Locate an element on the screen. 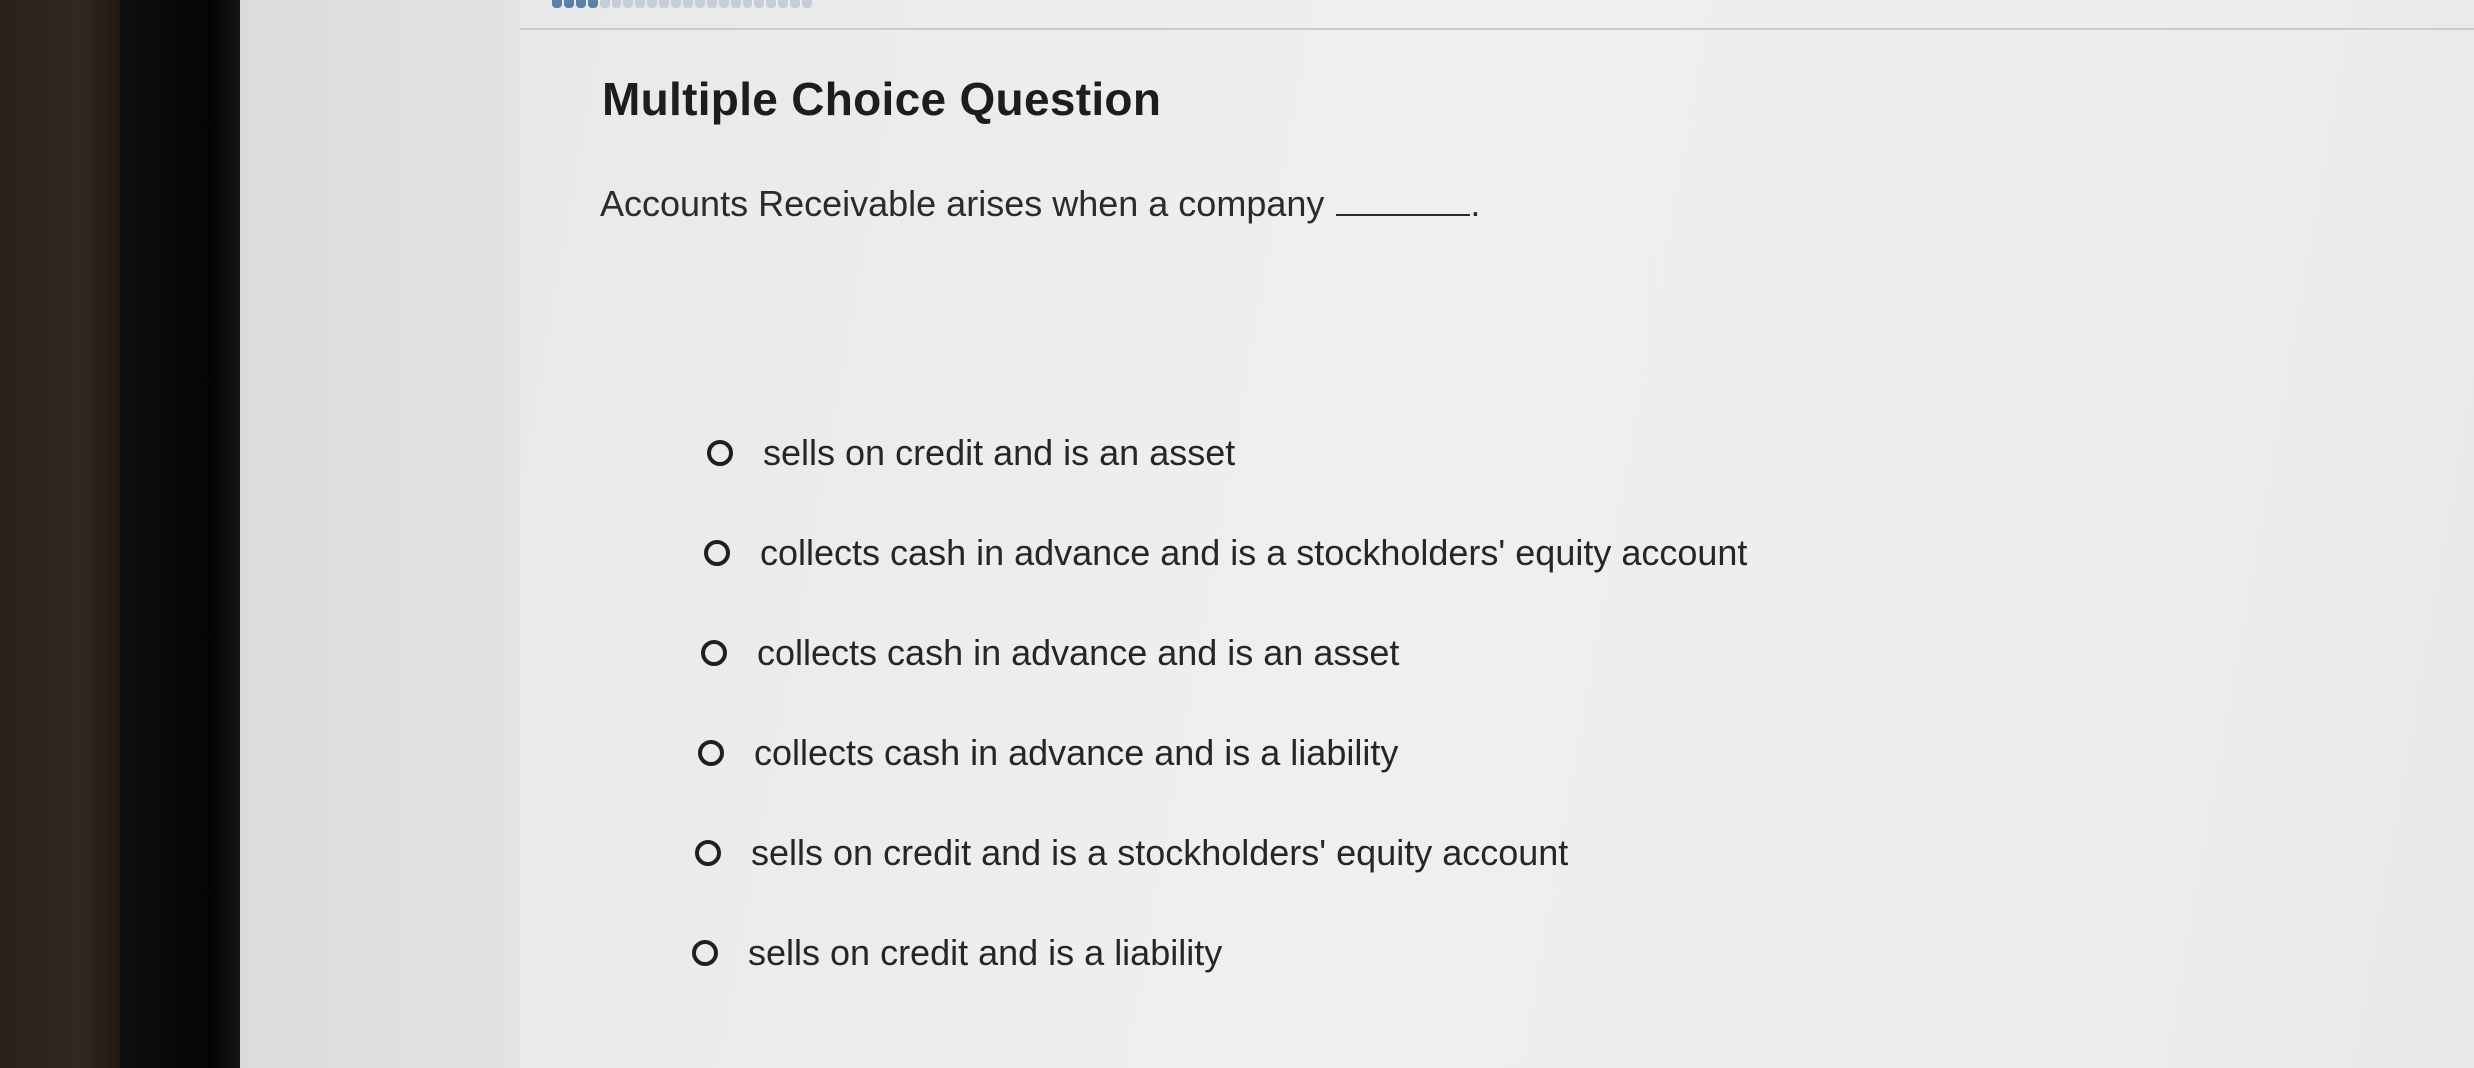 This screenshot has width=2474, height=1068. answer-option: sells on credit and is an asset is located at coordinates (971, 453).